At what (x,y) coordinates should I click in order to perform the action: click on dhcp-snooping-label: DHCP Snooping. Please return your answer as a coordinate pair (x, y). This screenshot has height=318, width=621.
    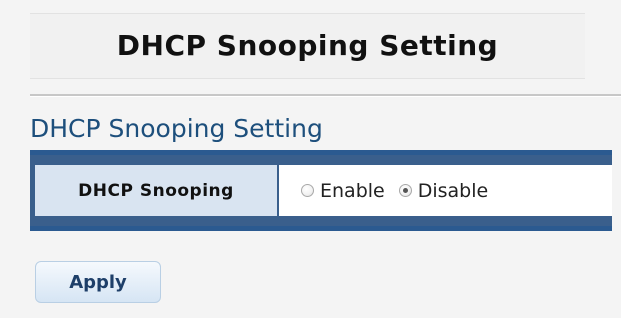
    Looking at the image, I should click on (157, 190).